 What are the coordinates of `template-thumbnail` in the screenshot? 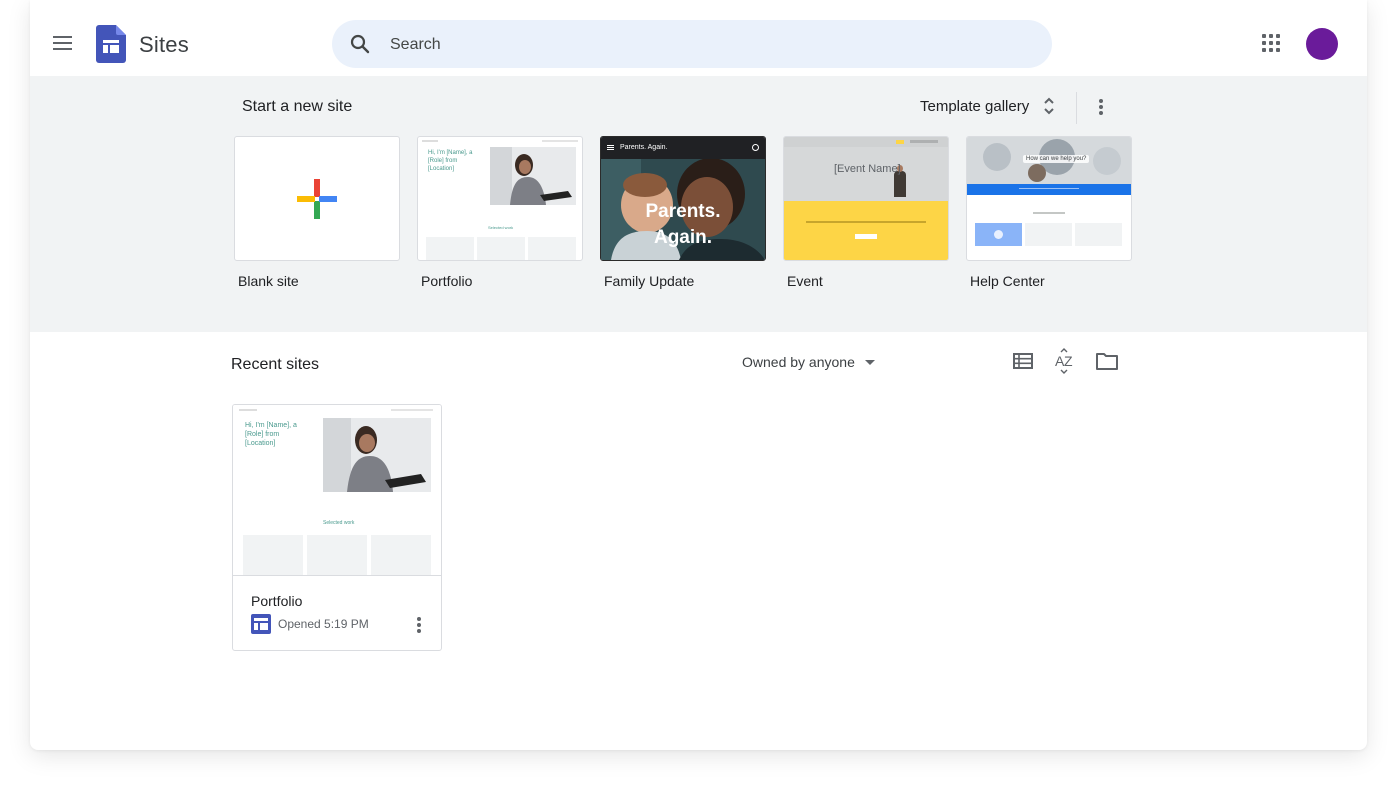 It's located at (317, 198).